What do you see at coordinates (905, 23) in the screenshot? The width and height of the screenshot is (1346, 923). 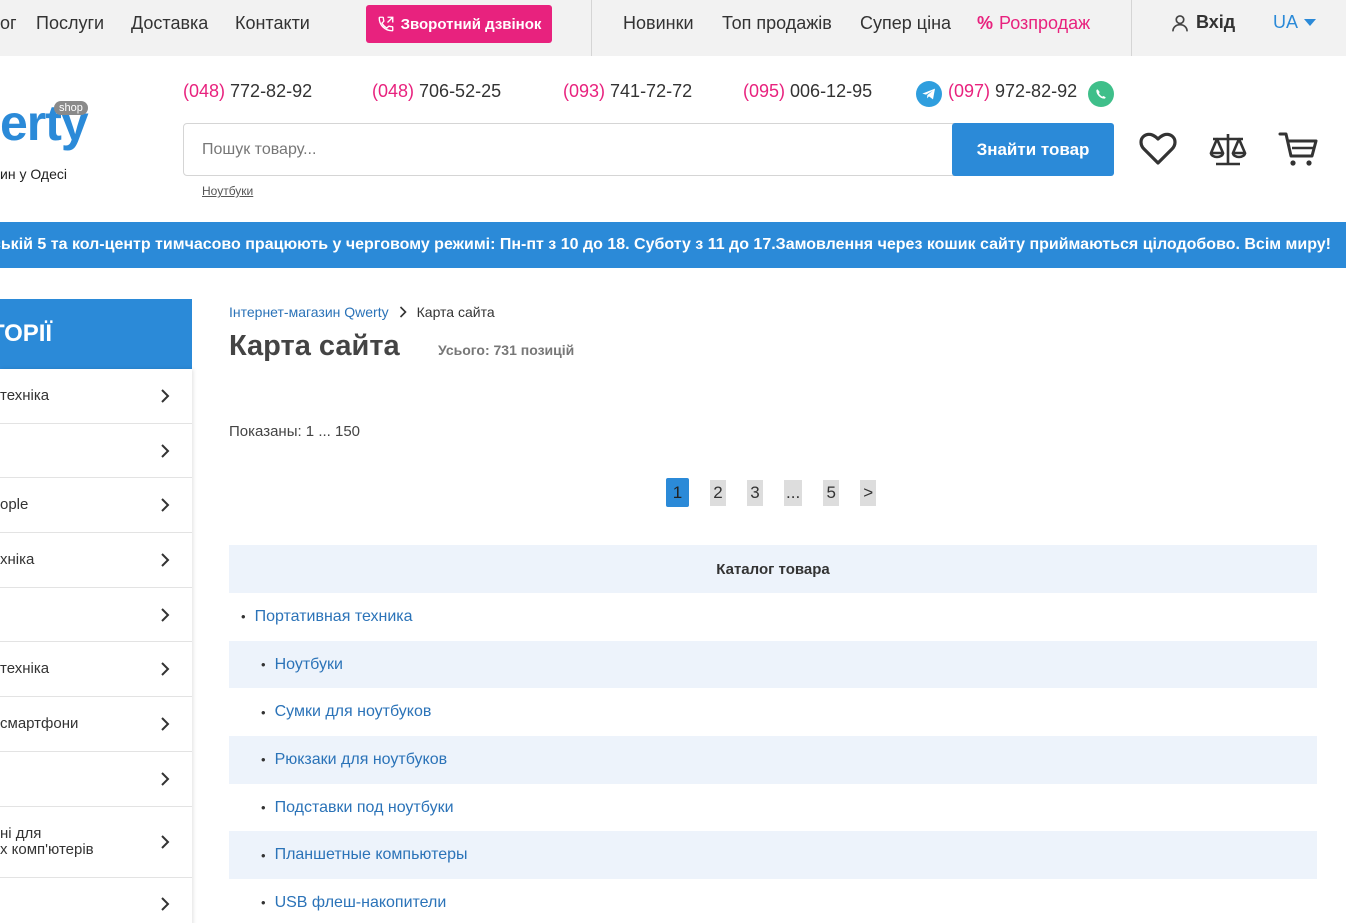 I see `nav-link-super-price: Супер ціна` at bounding box center [905, 23].